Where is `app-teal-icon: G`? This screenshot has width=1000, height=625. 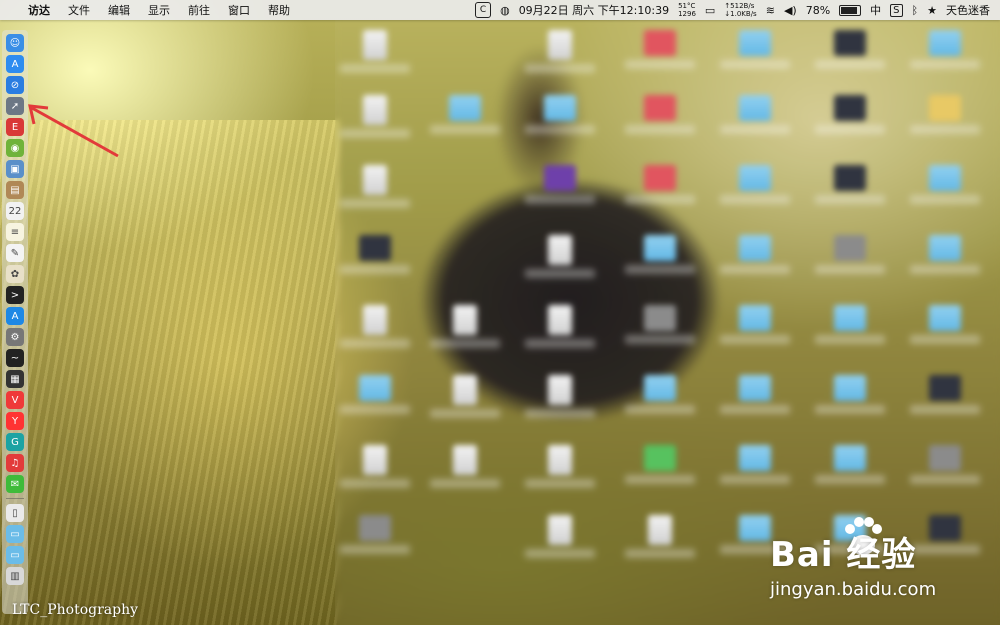 app-teal-icon: G is located at coordinates (15, 442).